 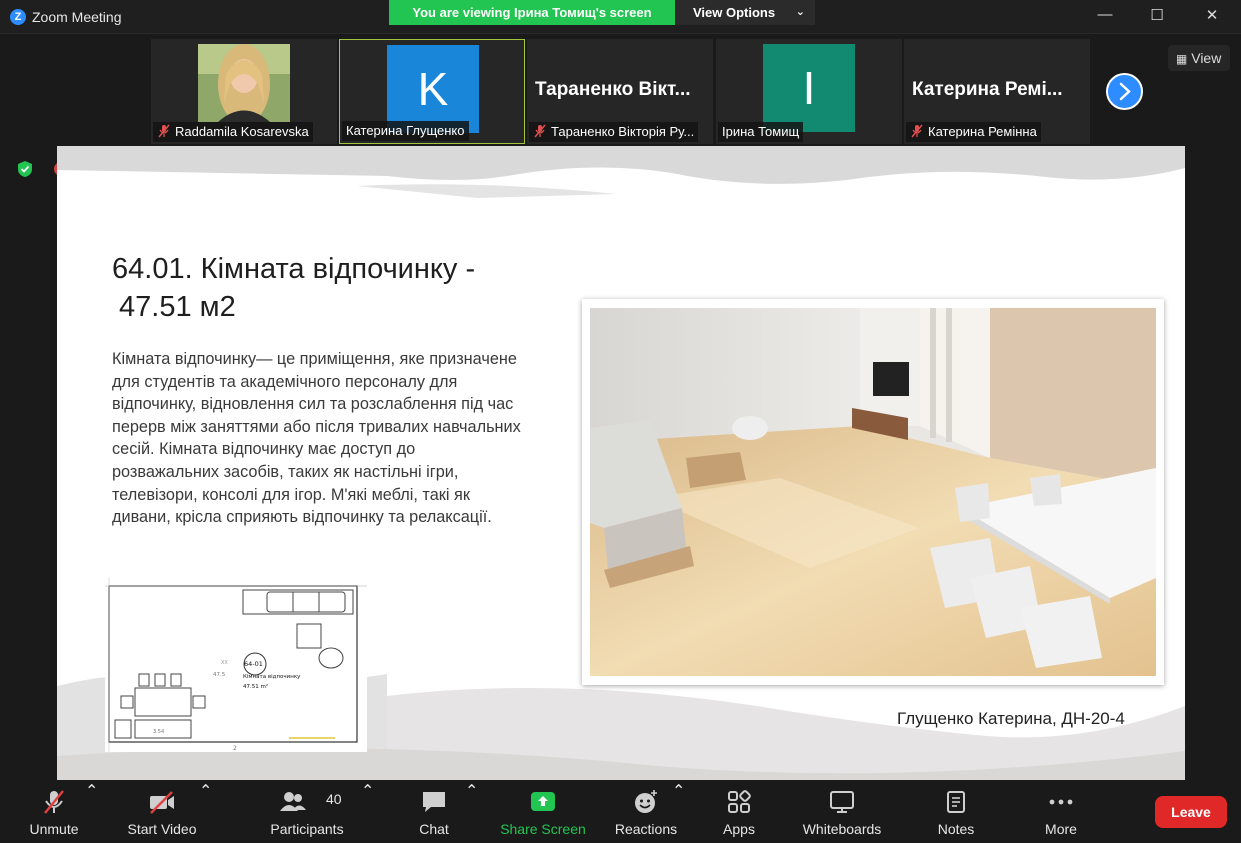 What do you see at coordinates (244, 83) in the screenshot?
I see `participant-photo` at bounding box center [244, 83].